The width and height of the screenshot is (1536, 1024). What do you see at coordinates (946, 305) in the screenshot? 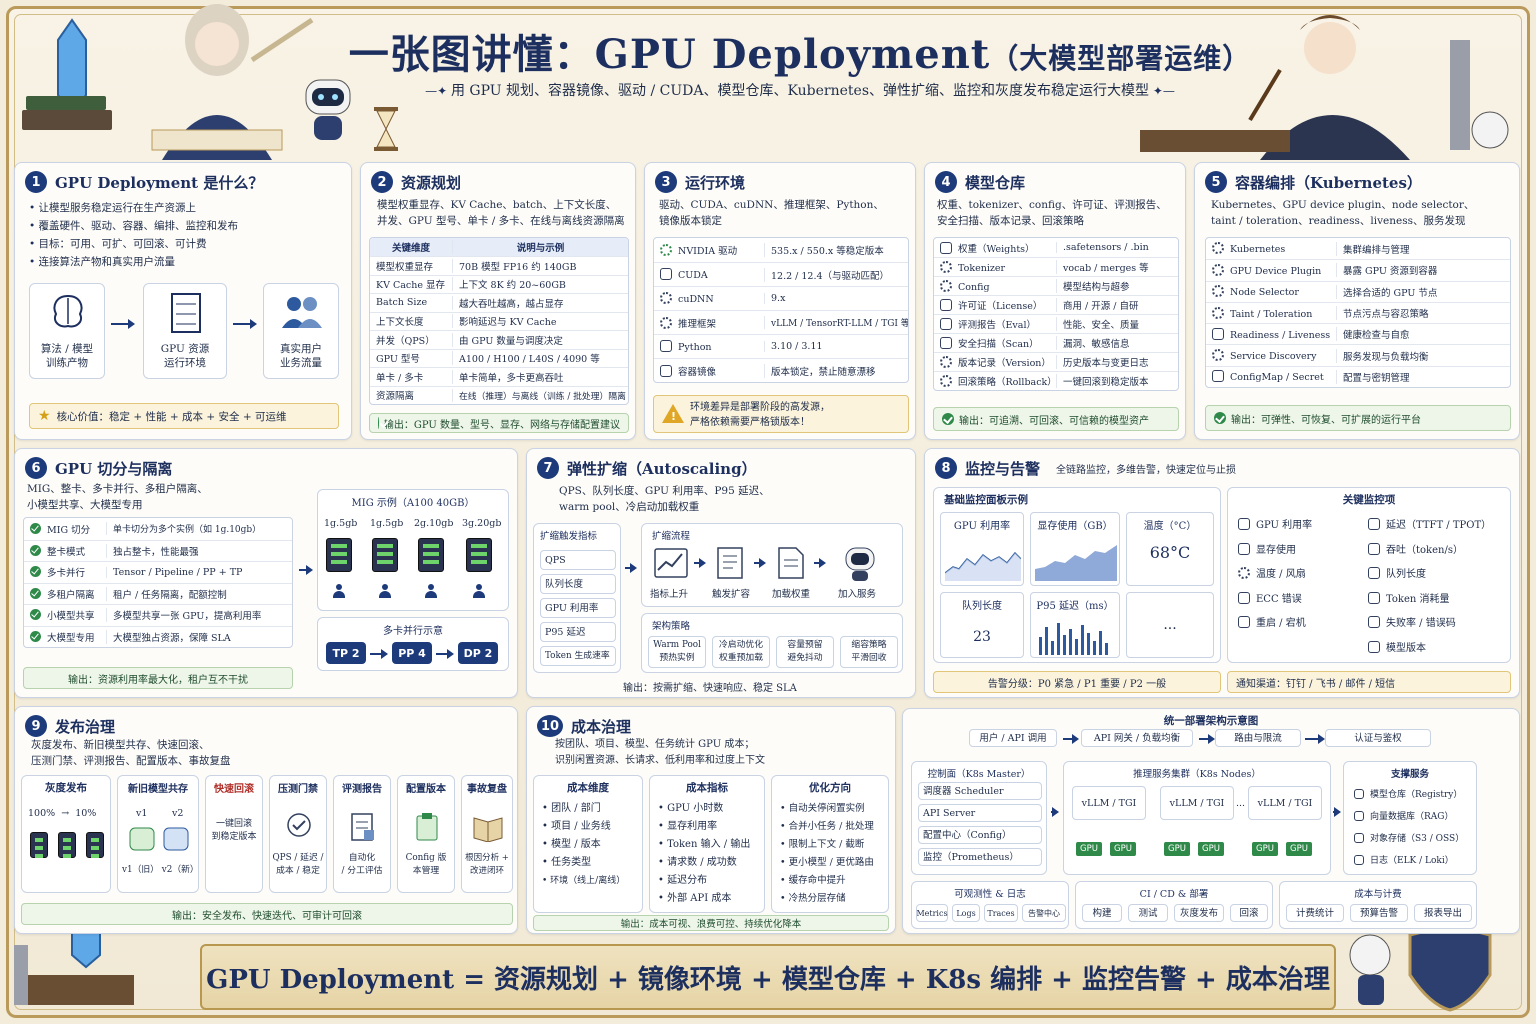
I see `license-icon` at bounding box center [946, 305].